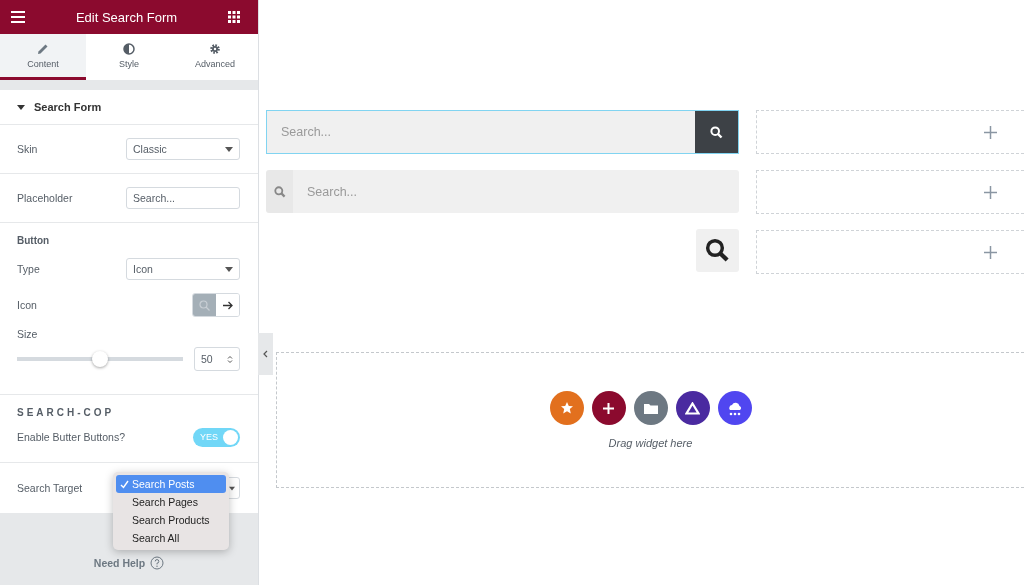 This screenshot has width=1024, height=585. I want to click on group-heading: SEARCH-COP, so click(66, 412).